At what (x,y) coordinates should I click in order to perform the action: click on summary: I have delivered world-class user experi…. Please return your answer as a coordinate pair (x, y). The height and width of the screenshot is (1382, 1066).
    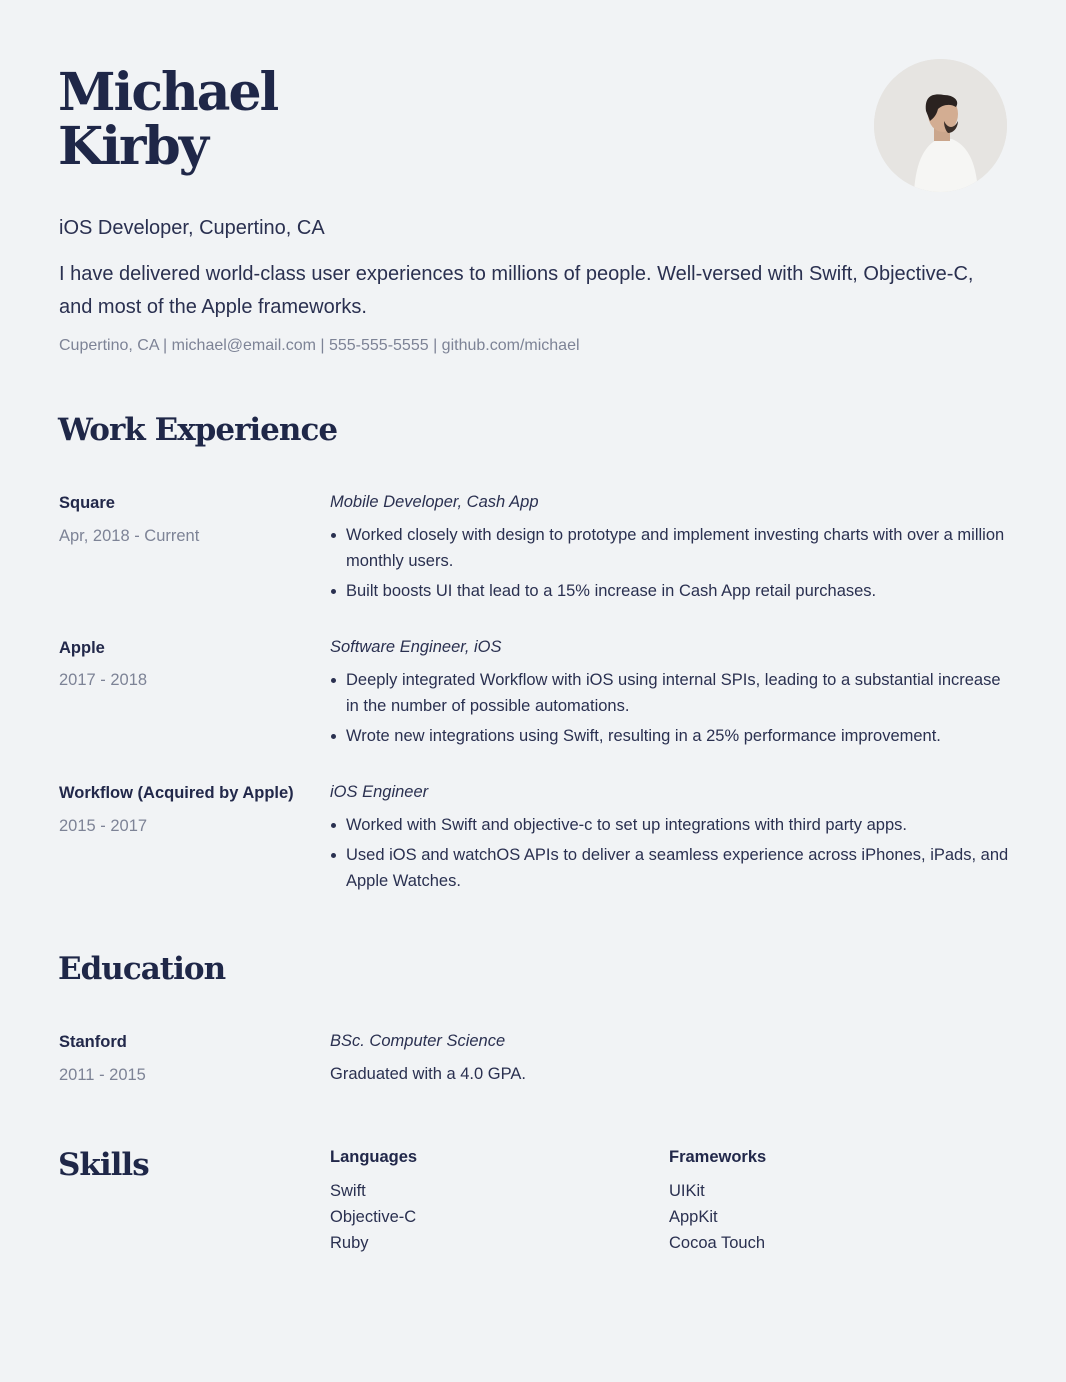
    Looking at the image, I should click on (516, 290).